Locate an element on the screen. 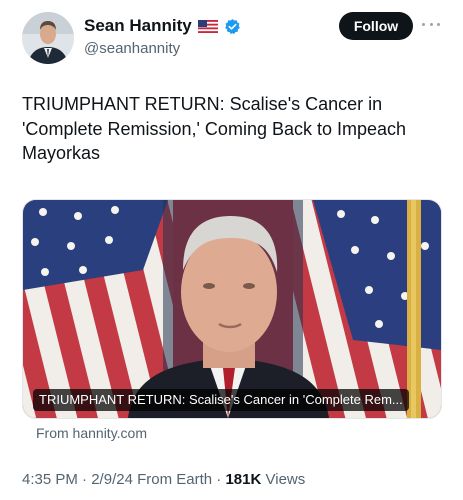 This screenshot has width=463, height=500. author-avatar is located at coordinates (48, 38).